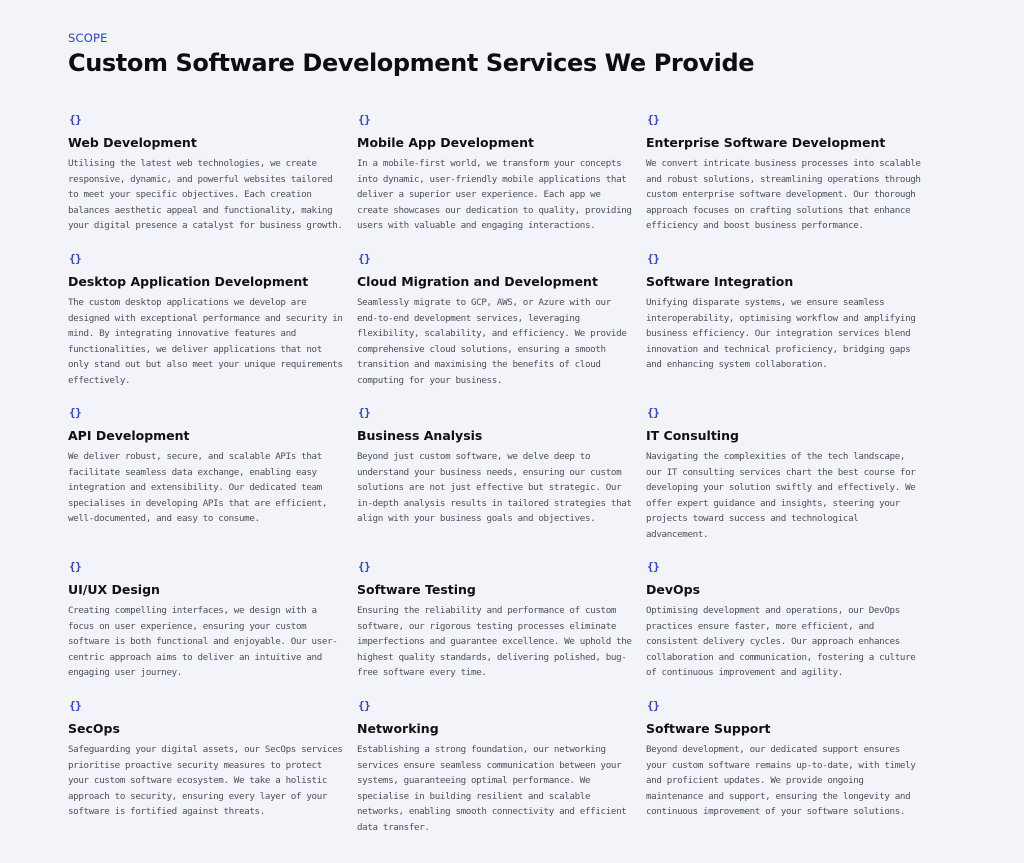 The image size is (1024, 863). Describe the element at coordinates (445, 142) in the screenshot. I see `service-title: Mobile App Development` at that location.